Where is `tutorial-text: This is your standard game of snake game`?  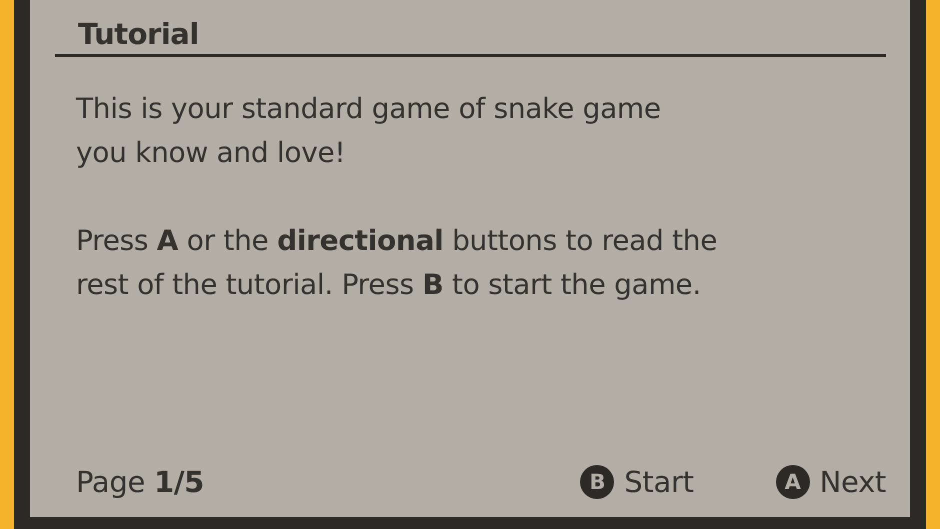 tutorial-text: This is your standard game of snake game is located at coordinates (369, 109).